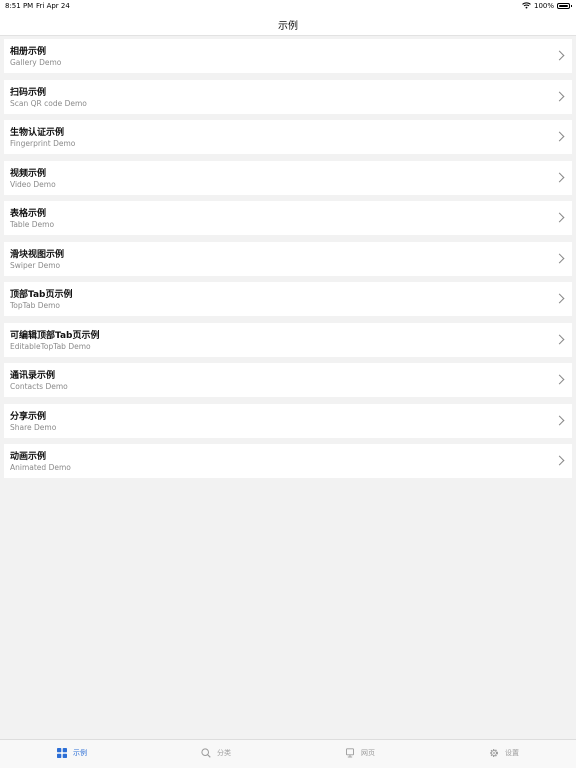 Image resolution: width=576 pixels, height=768 pixels. I want to click on wifi-icon, so click(526, 6).